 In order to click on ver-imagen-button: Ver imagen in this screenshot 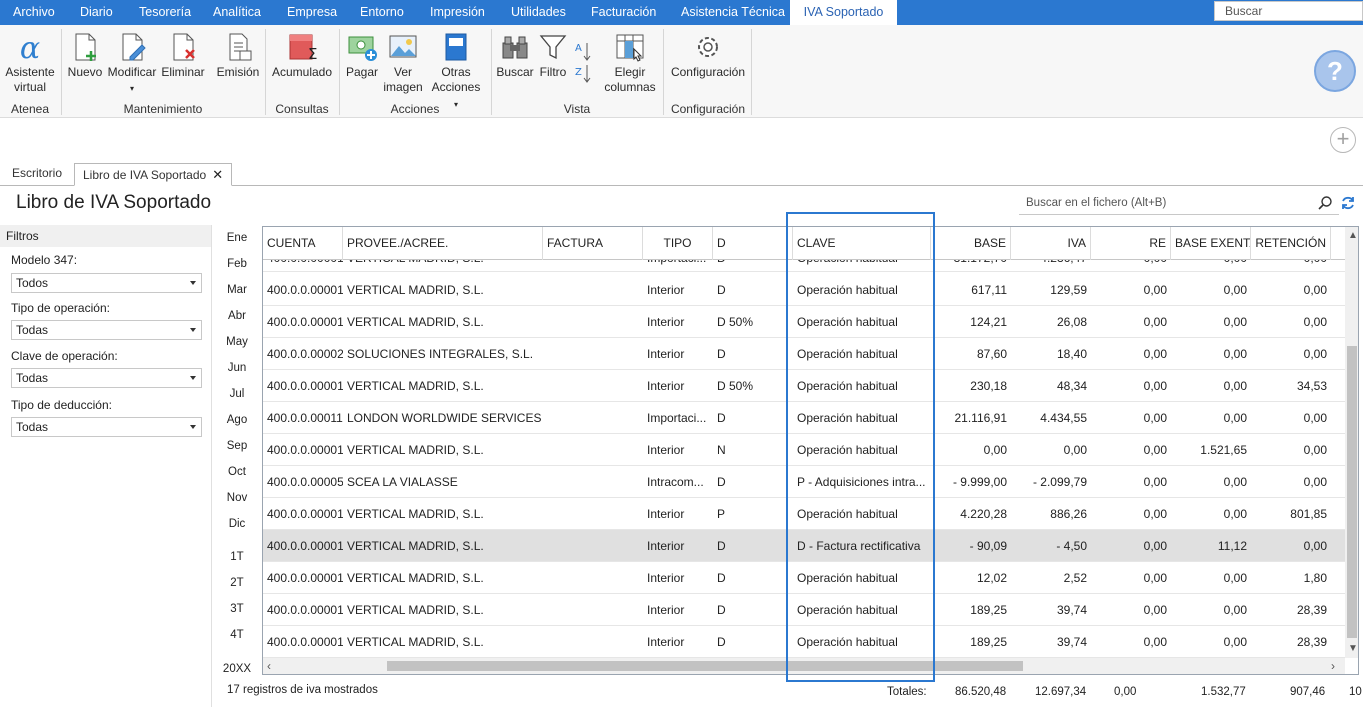, I will do `click(403, 63)`.